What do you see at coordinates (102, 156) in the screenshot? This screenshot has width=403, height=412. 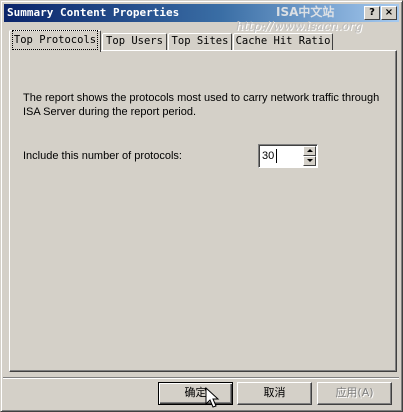 I see `protocol-count-label: Include this number of protocols:` at bounding box center [102, 156].